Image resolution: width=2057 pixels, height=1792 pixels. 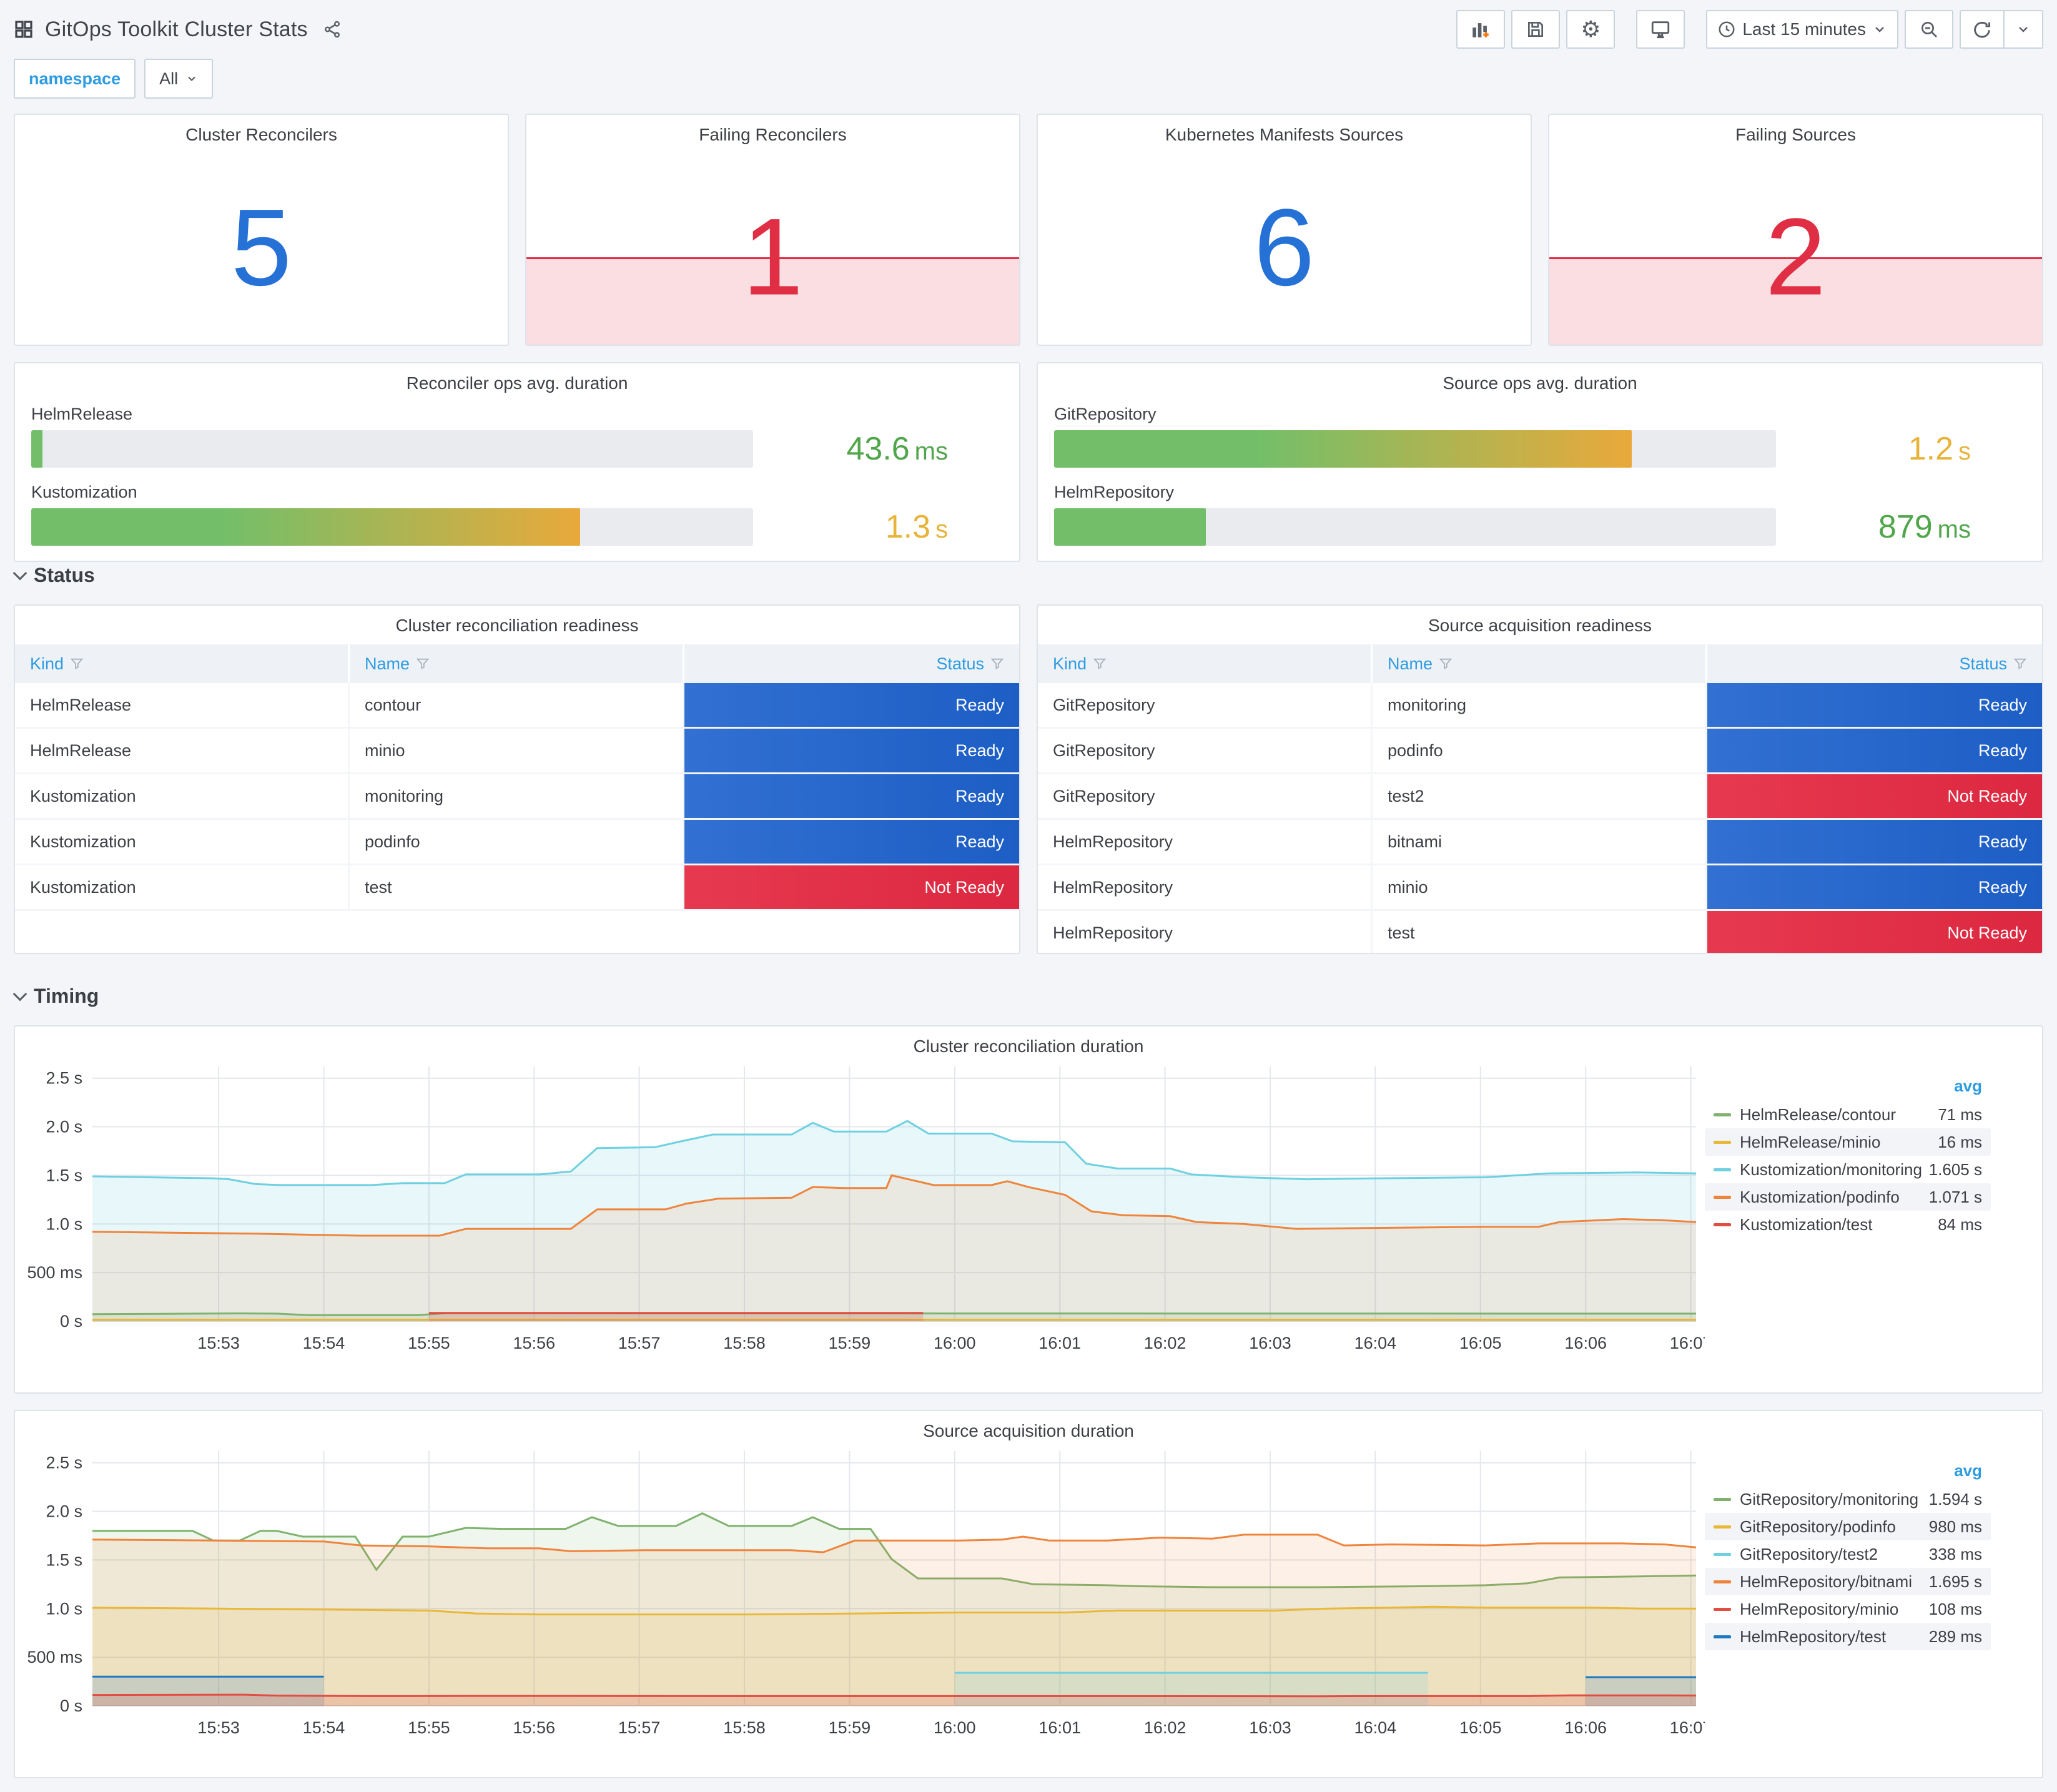 What do you see at coordinates (332, 29) in the screenshot?
I see `share-icon` at bounding box center [332, 29].